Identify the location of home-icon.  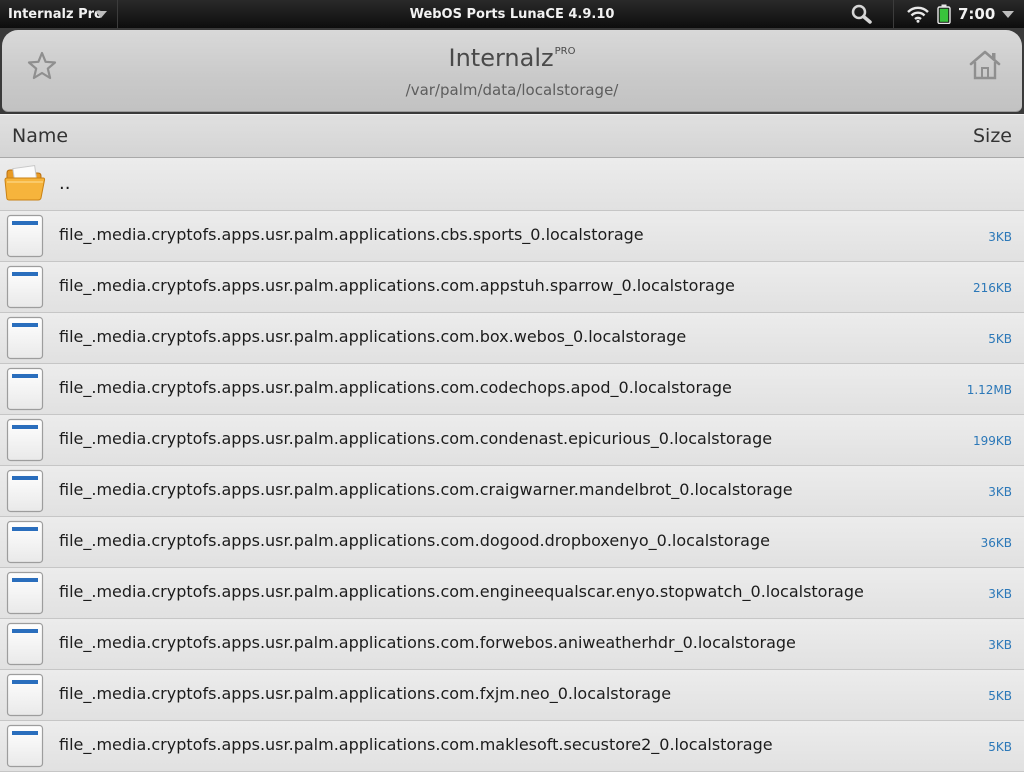
(985, 65).